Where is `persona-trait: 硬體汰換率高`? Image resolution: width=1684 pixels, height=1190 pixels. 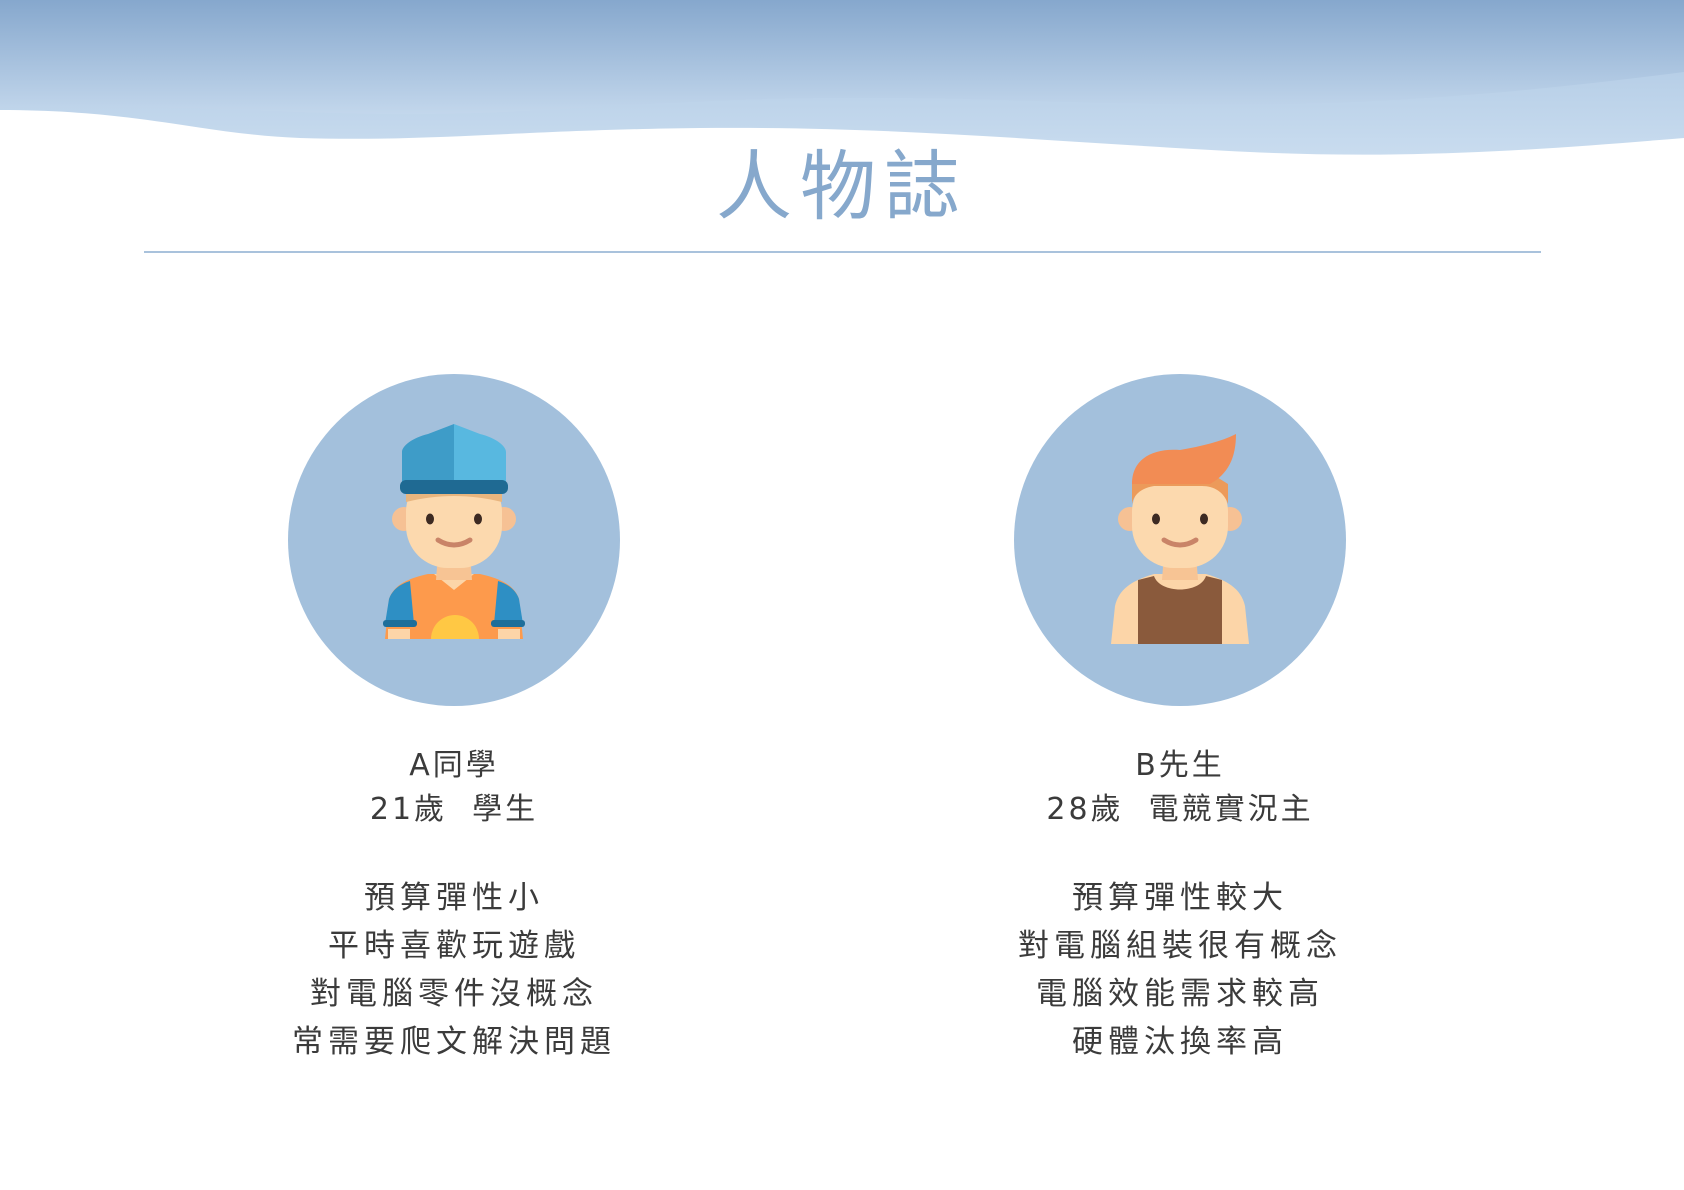
persona-trait: 硬體汰換率高 is located at coordinates (1180, 1042).